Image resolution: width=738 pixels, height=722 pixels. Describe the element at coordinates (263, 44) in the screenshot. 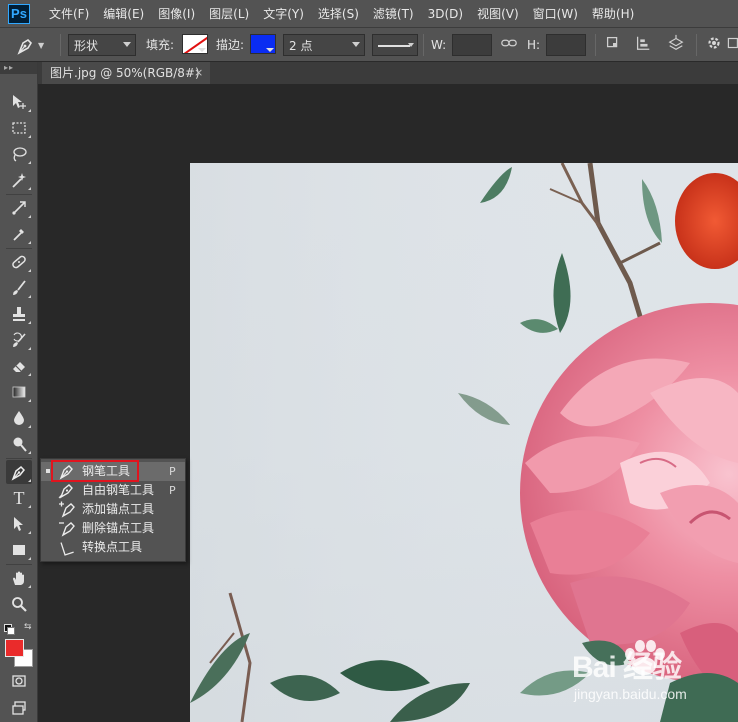

I see `stroke-swatch` at that location.